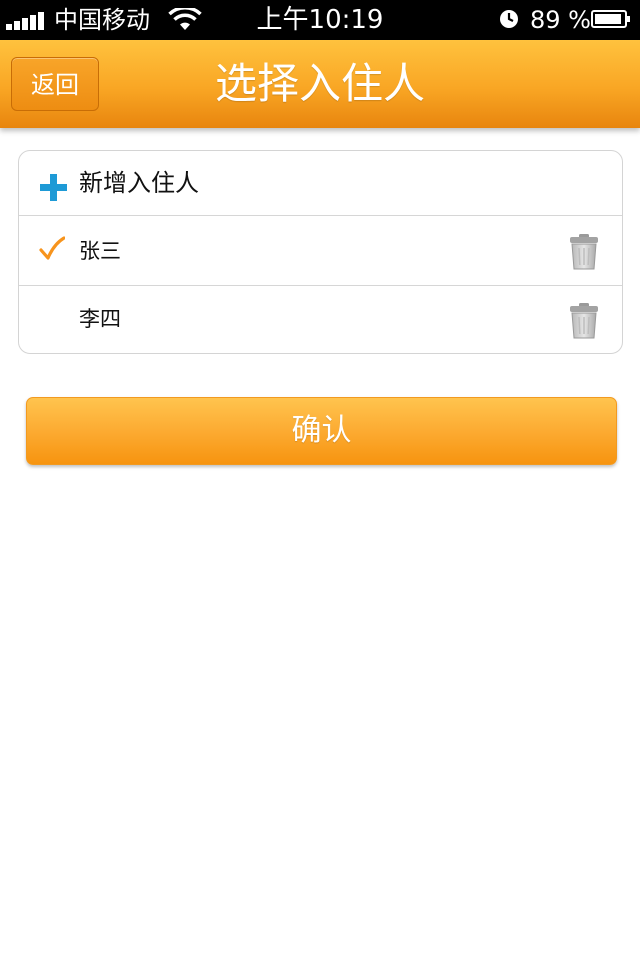  What do you see at coordinates (610, 19) in the screenshot?
I see `battery-icon` at bounding box center [610, 19].